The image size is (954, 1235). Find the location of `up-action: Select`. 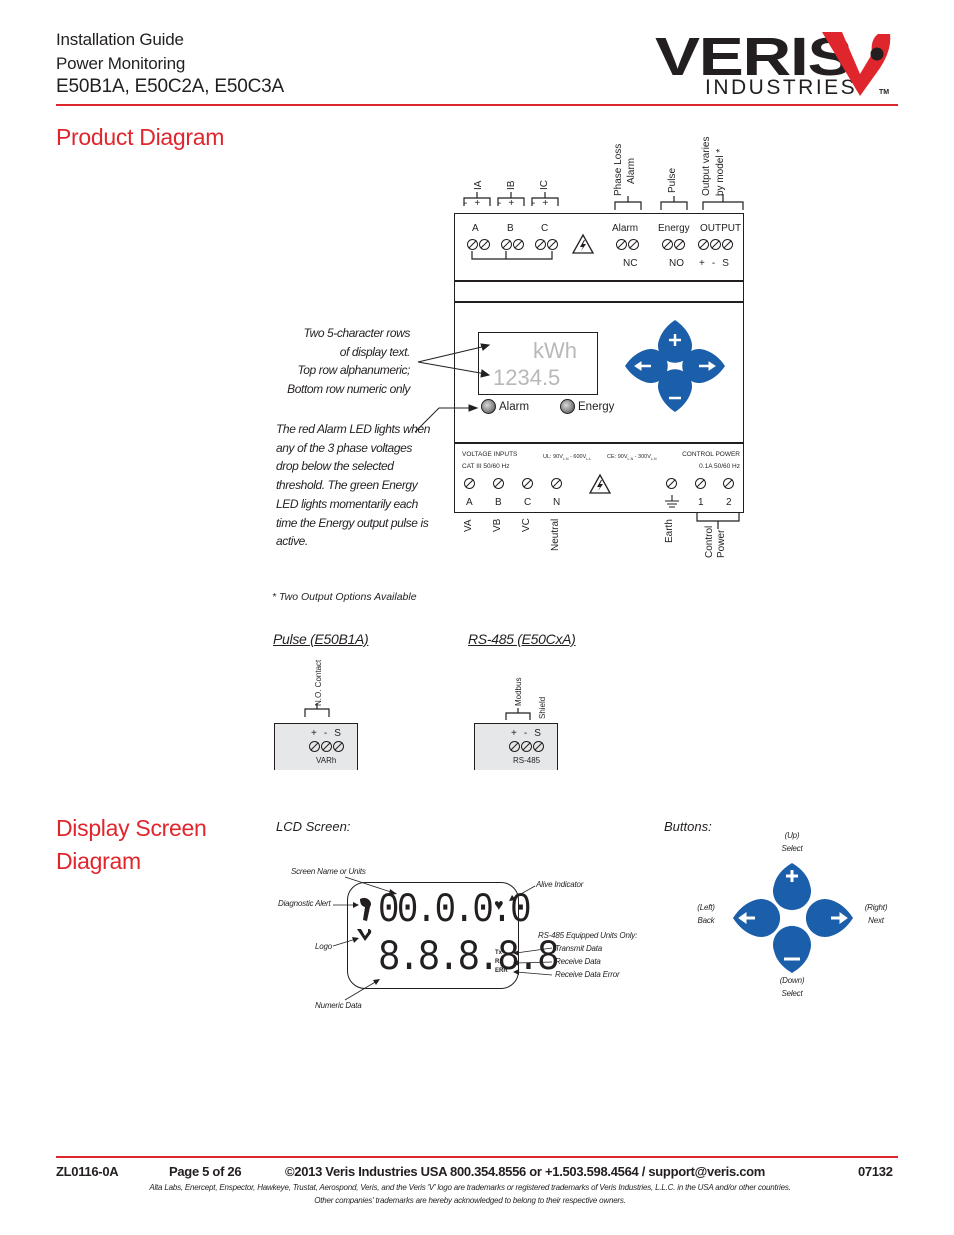

up-action: Select is located at coordinates (792, 848).